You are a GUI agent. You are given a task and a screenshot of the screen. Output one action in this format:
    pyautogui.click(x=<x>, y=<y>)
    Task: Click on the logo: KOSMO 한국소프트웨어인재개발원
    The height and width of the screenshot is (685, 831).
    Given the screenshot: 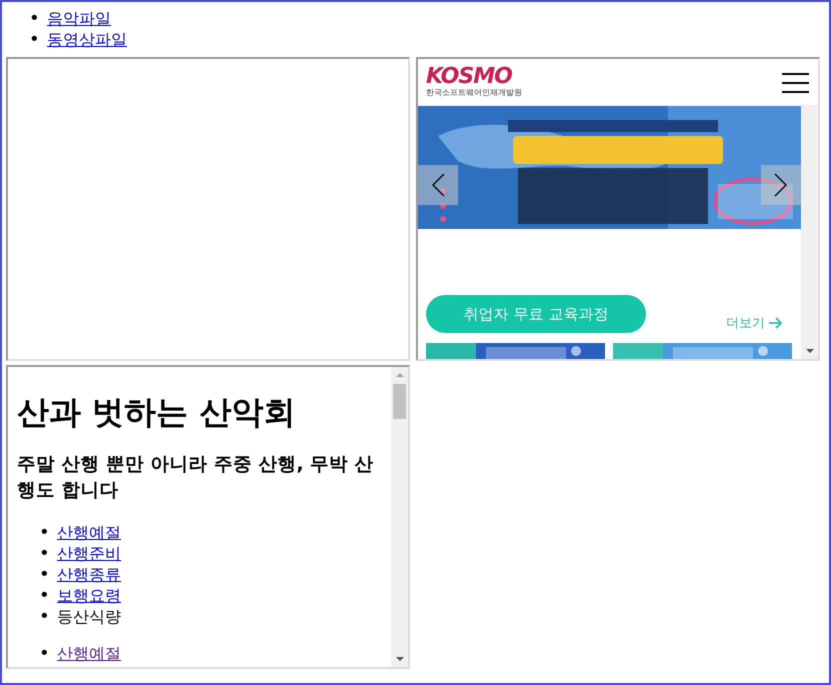 What is the action you would take?
    pyautogui.click(x=474, y=82)
    